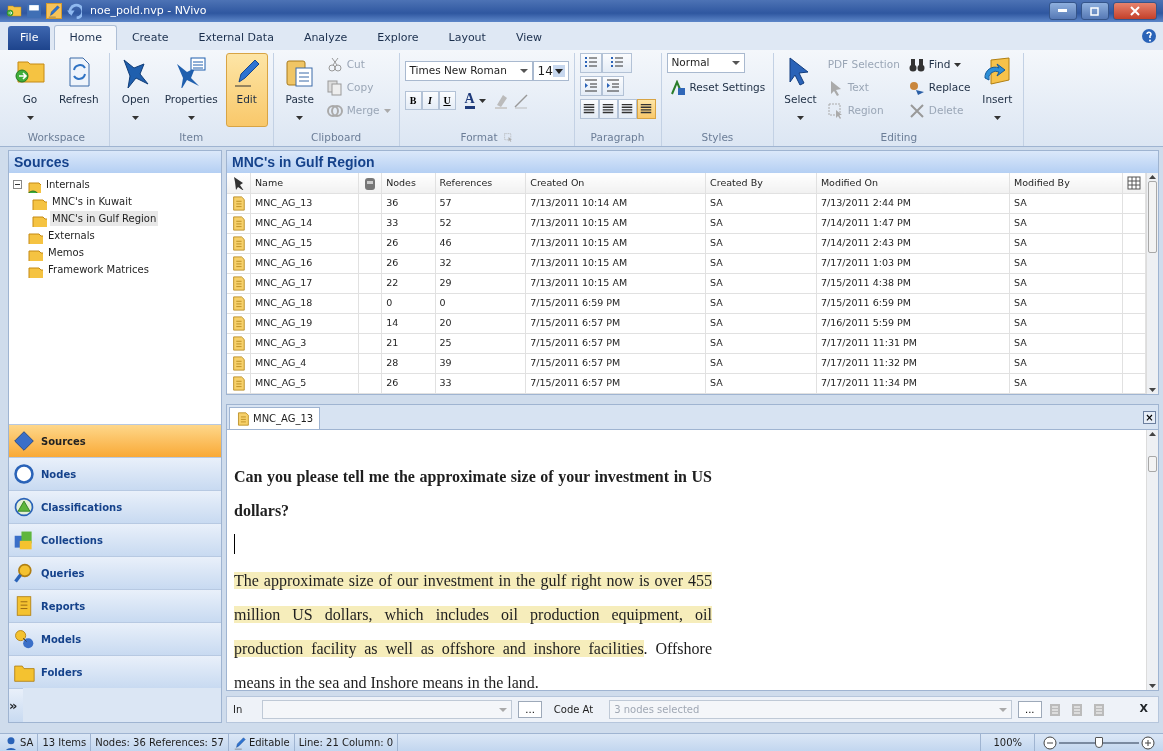 The width and height of the screenshot is (1163, 751). I want to click on ribbon-button: Refresh, so click(79, 90).